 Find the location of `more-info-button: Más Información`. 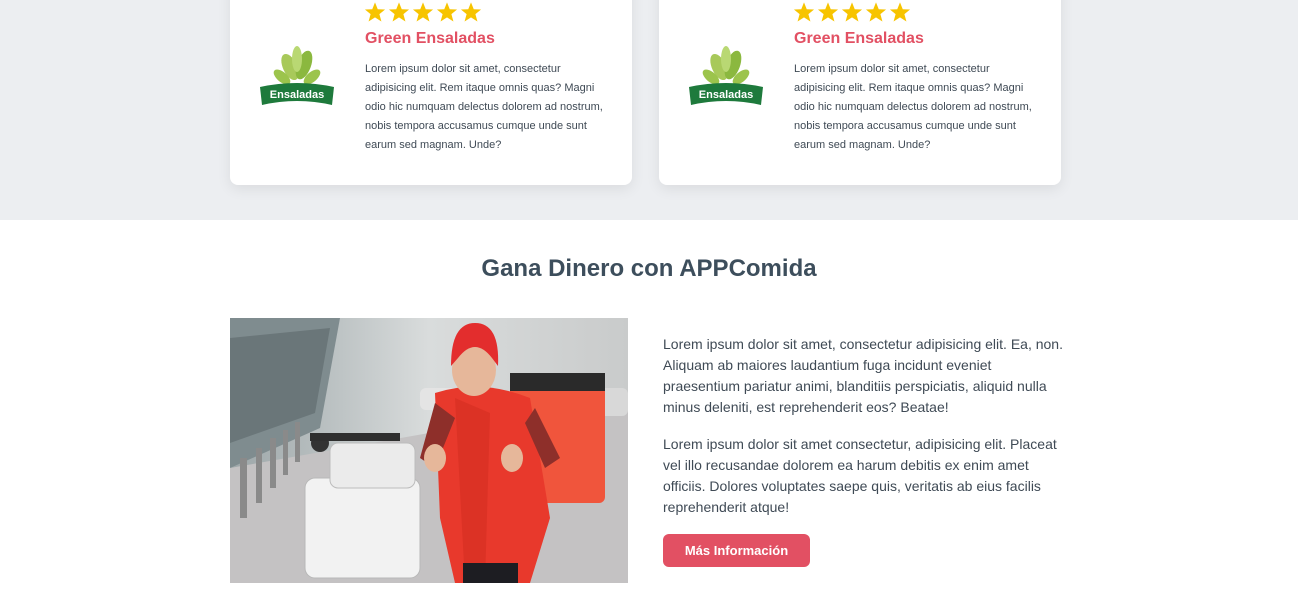

more-info-button: Más Información is located at coordinates (736, 550).